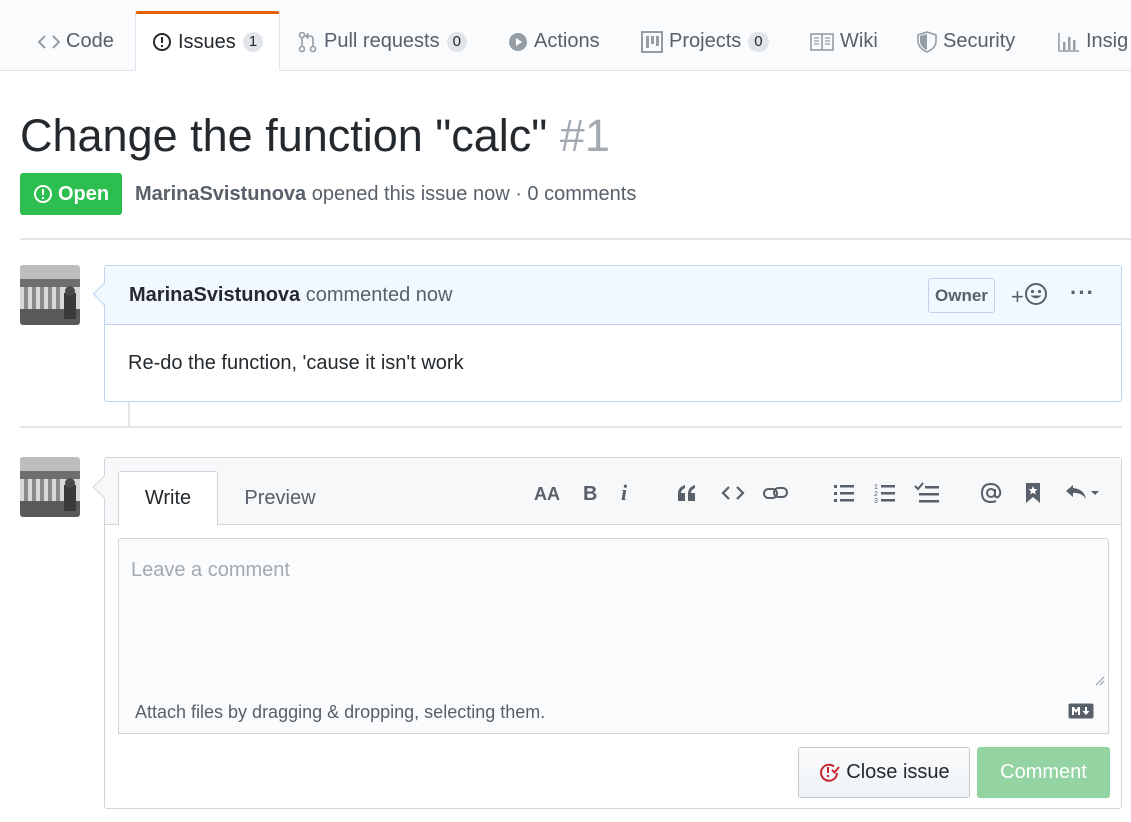 This screenshot has width=1131, height=822. Describe the element at coordinates (613, 492) in the screenshot. I see `editor-header: Write Preview AA B i 123` at that location.